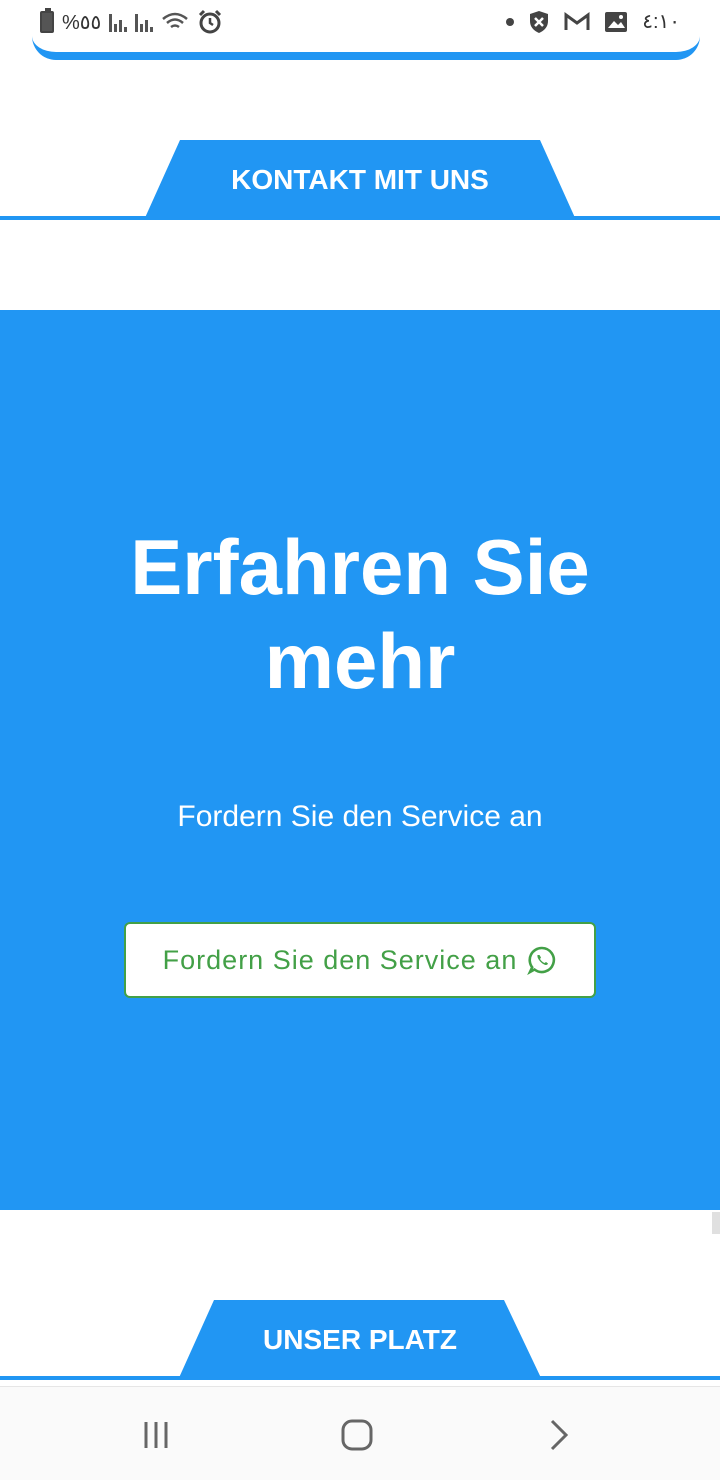 This screenshot has width=720, height=1480. I want to click on place-section-header: UNSER PLATZ, so click(360, 1340).